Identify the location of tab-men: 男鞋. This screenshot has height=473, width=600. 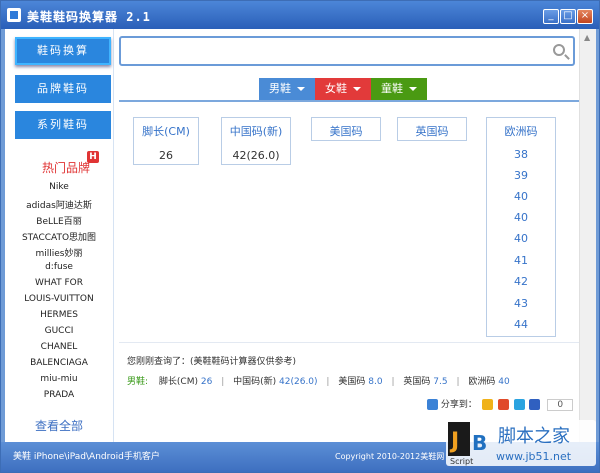
(287, 89).